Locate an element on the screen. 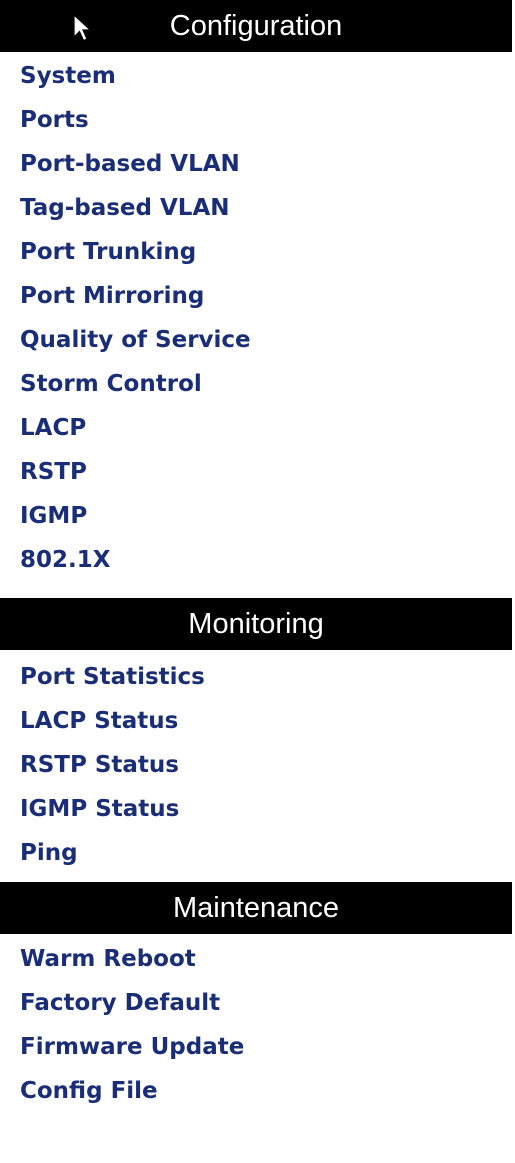  link-firmware-update: Firmware Update is located at coordinates (257, 1047).